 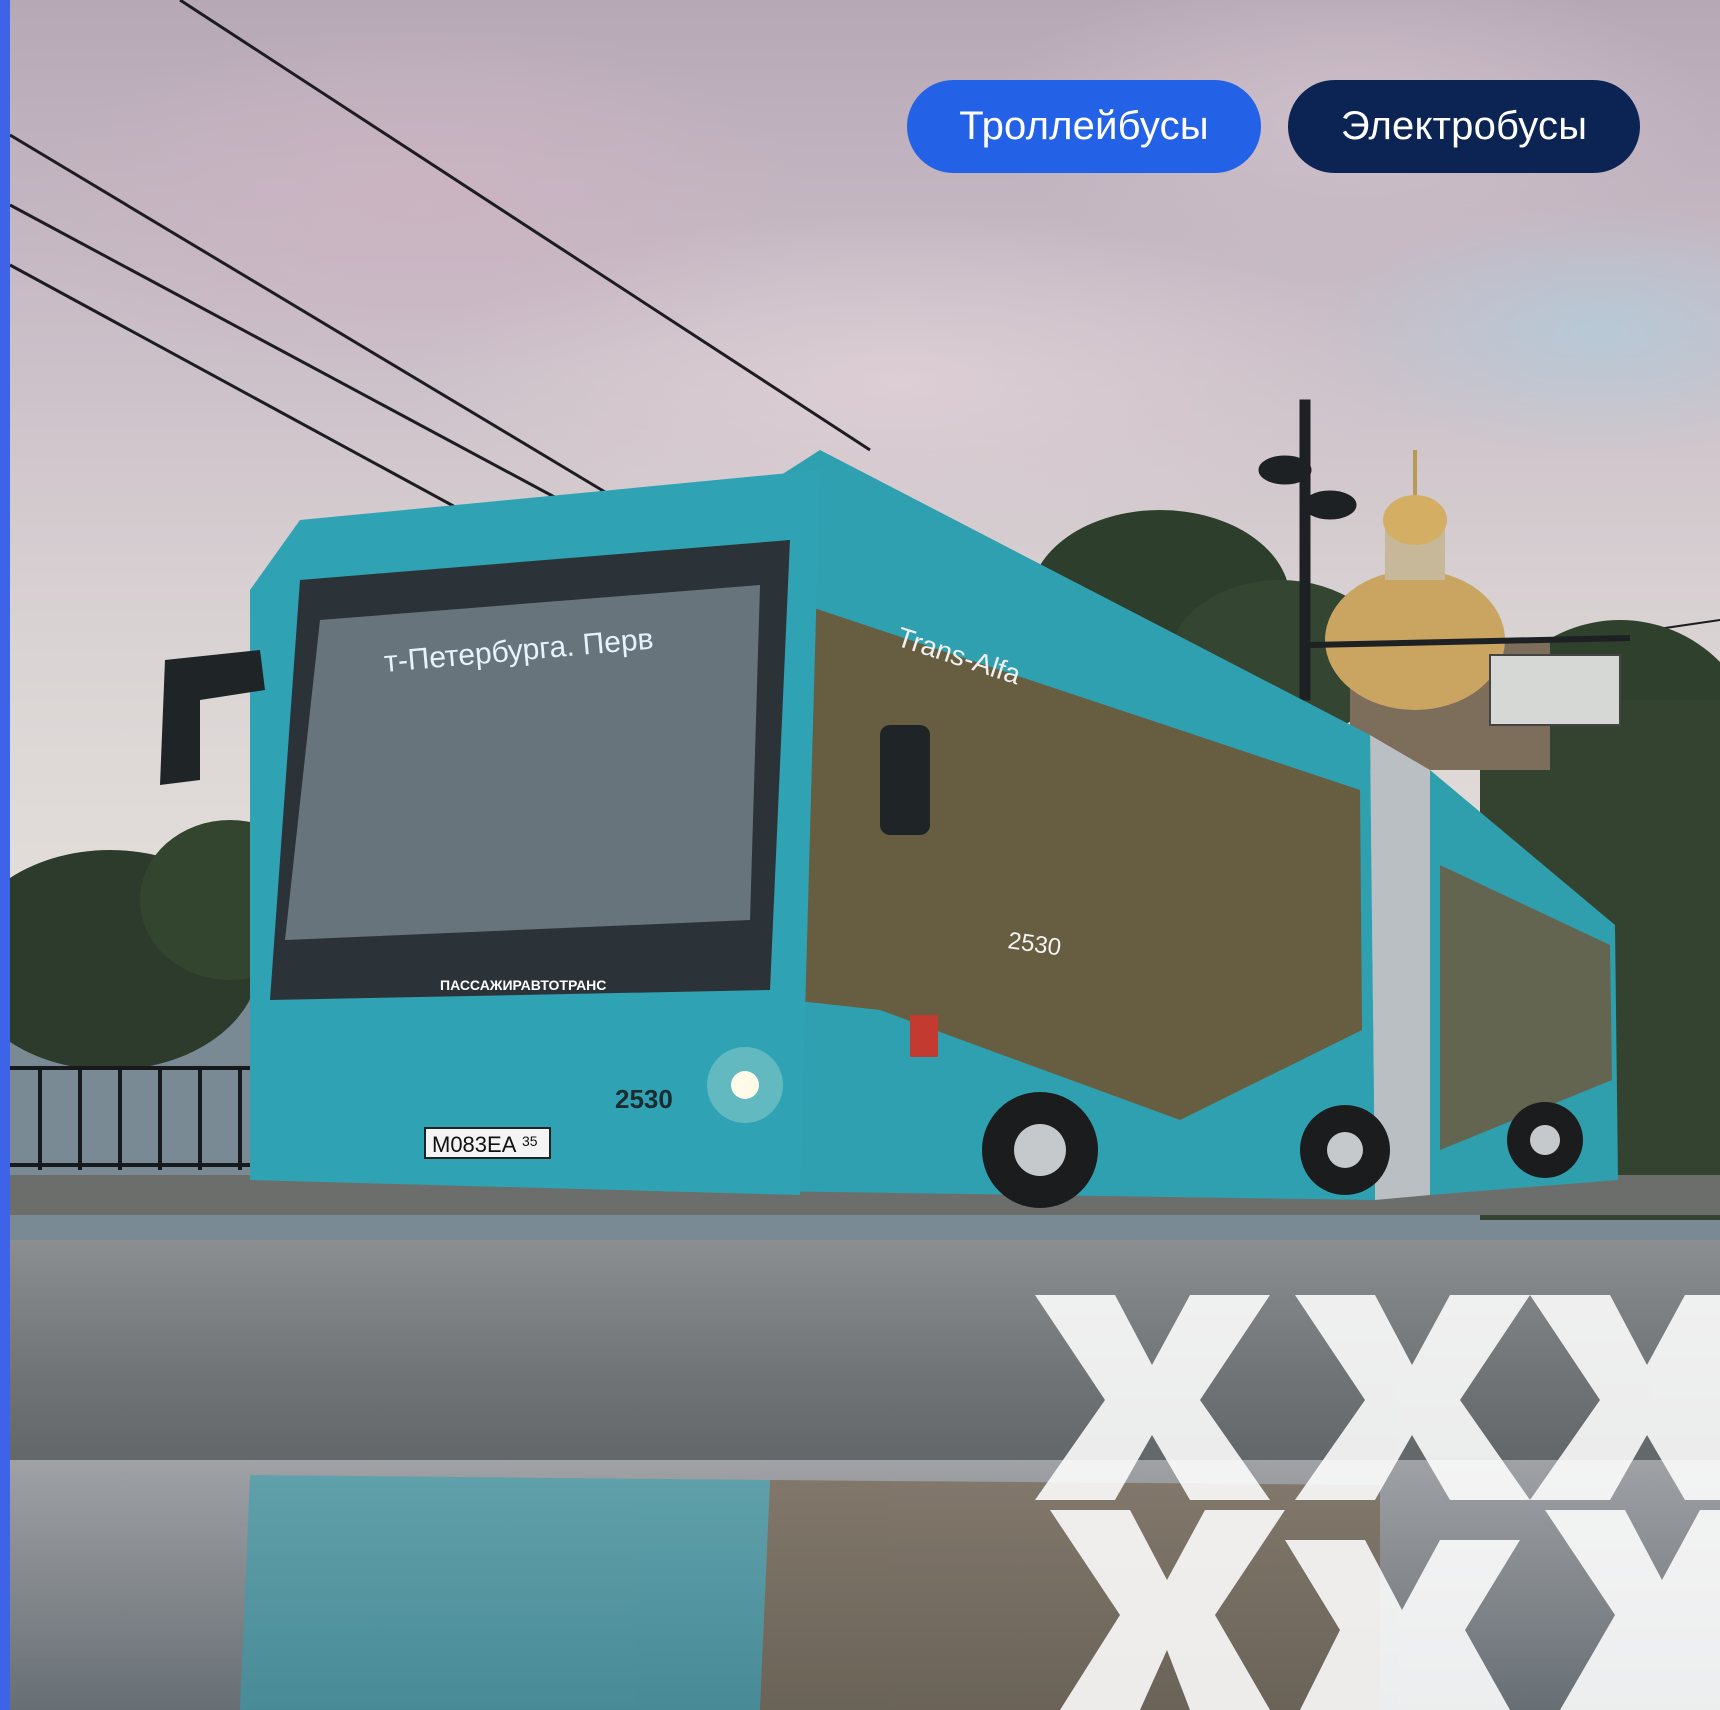 What do you see at coordinates (905, 780) in the screenshot?
I see `side-mirror-right` at bounding box center [905, 780].